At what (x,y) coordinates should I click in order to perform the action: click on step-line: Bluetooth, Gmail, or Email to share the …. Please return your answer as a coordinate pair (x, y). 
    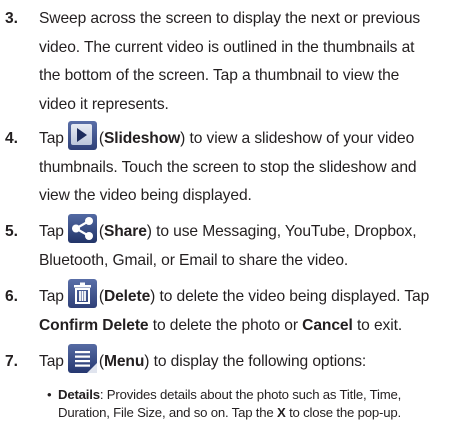
    Looking at the image, I should click on (194, 260).